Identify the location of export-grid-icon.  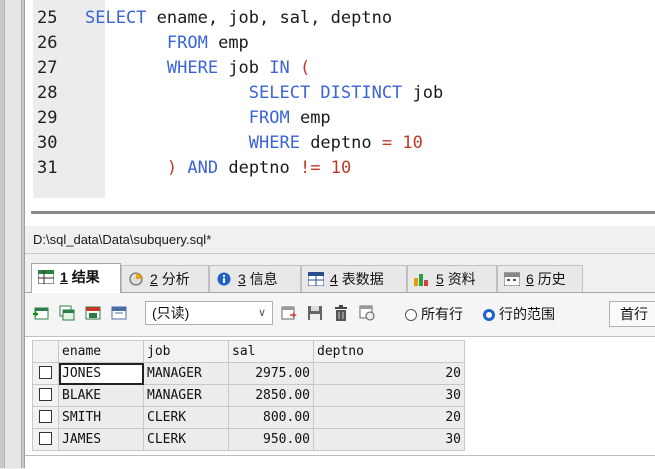
(289, 313).